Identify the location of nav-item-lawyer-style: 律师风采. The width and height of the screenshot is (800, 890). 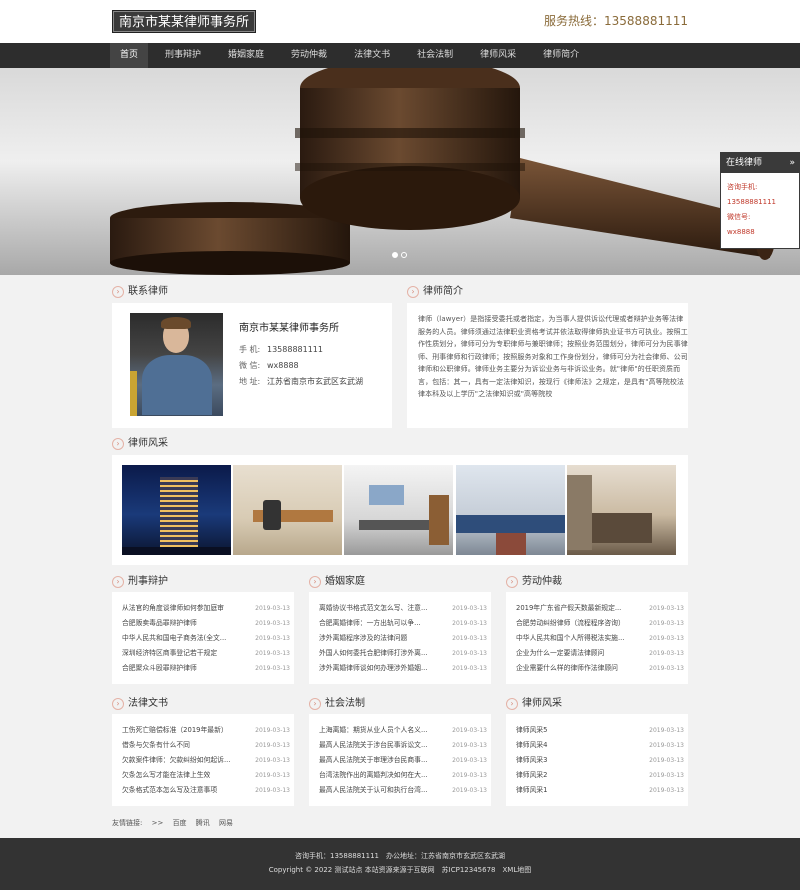
(498, 55).